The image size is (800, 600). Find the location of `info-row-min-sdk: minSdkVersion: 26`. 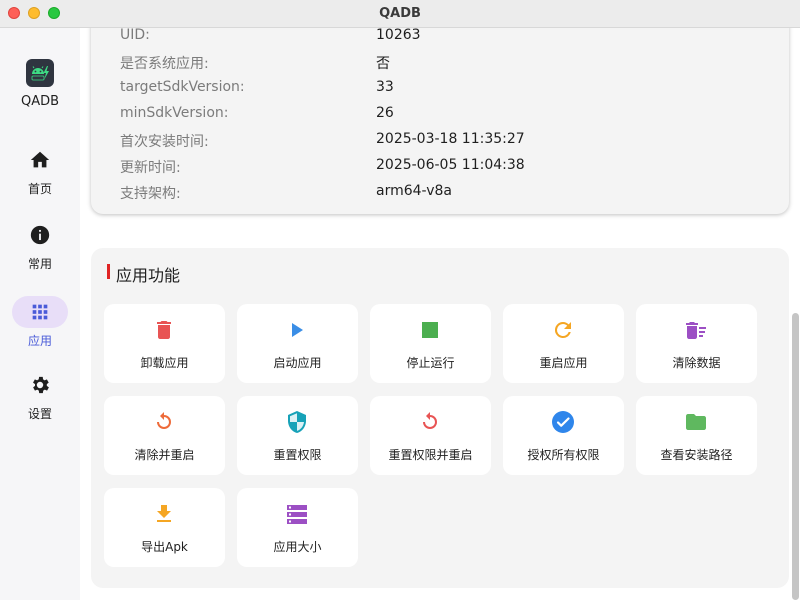

info-row-min-sdk: minSdkVersion: 26 is located at coordinates (440, 115).